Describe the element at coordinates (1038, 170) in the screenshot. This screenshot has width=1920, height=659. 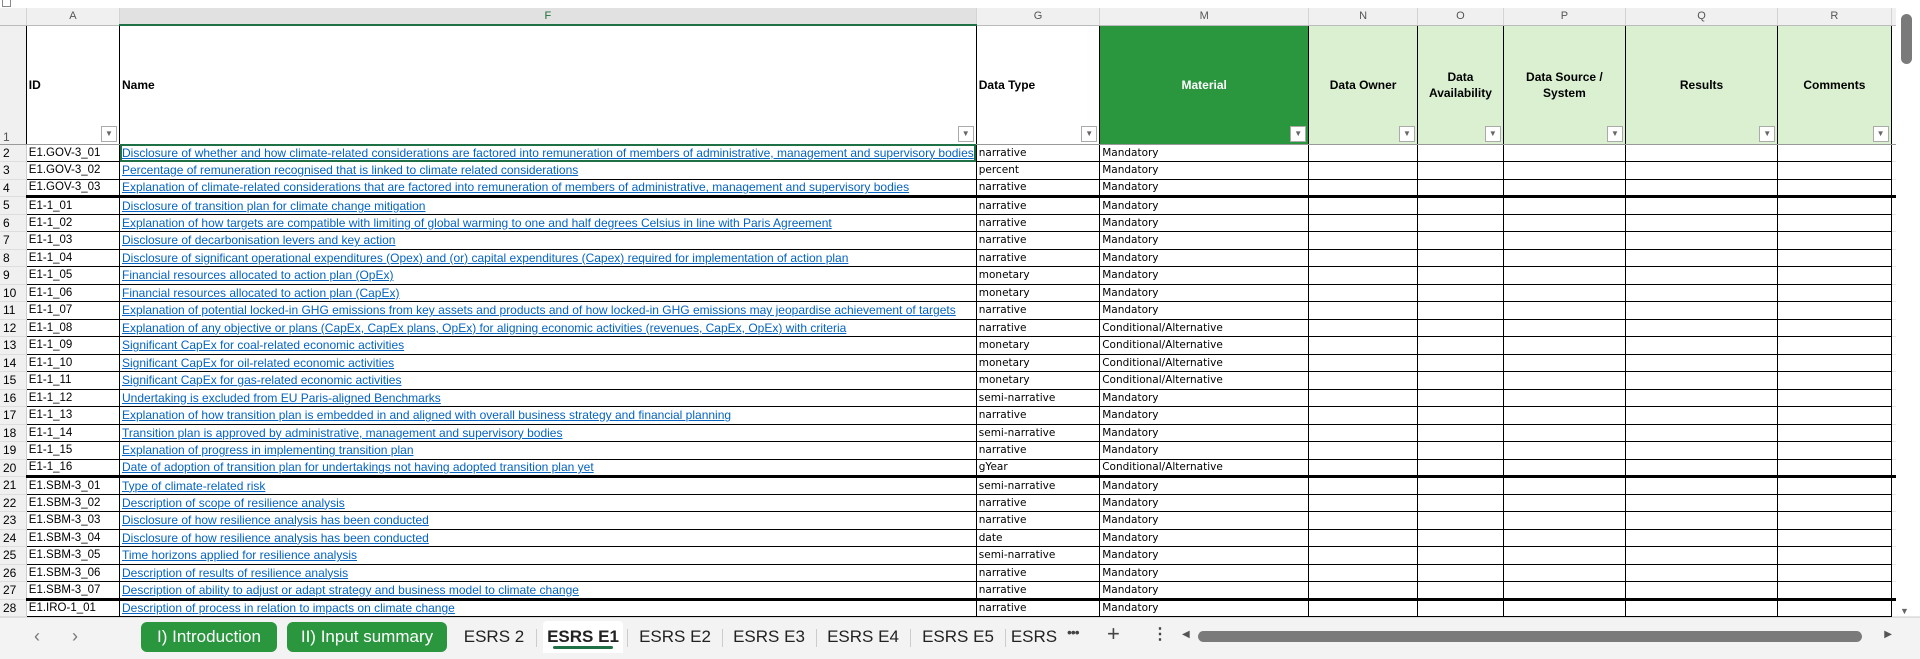
I see `cell-data-type: percent` at that location.